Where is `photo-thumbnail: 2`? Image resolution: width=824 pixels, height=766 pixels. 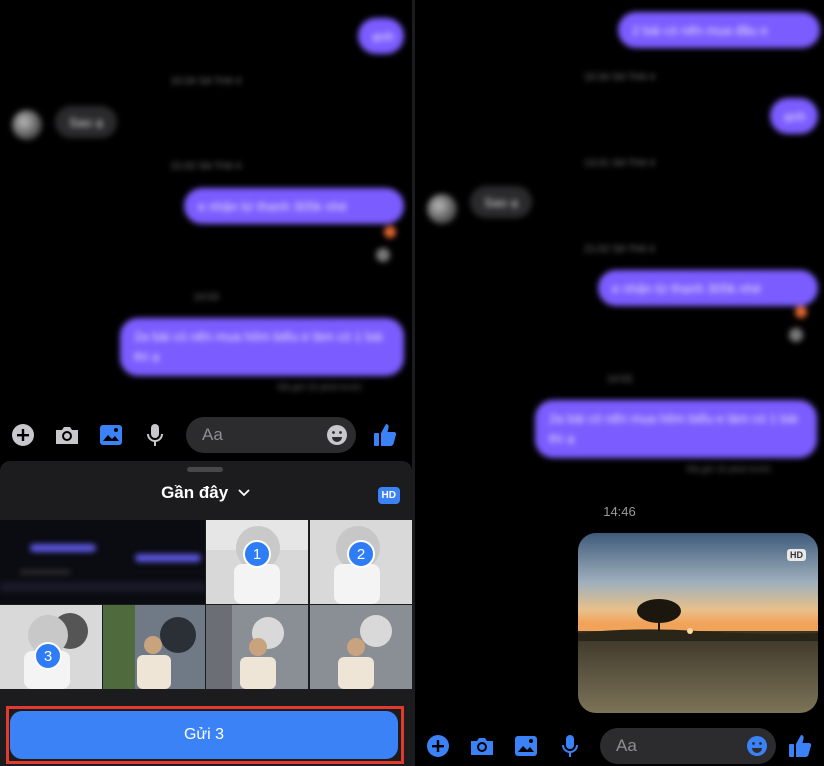
photo-thumbnail: 2 is located at coordinates (361, 562).